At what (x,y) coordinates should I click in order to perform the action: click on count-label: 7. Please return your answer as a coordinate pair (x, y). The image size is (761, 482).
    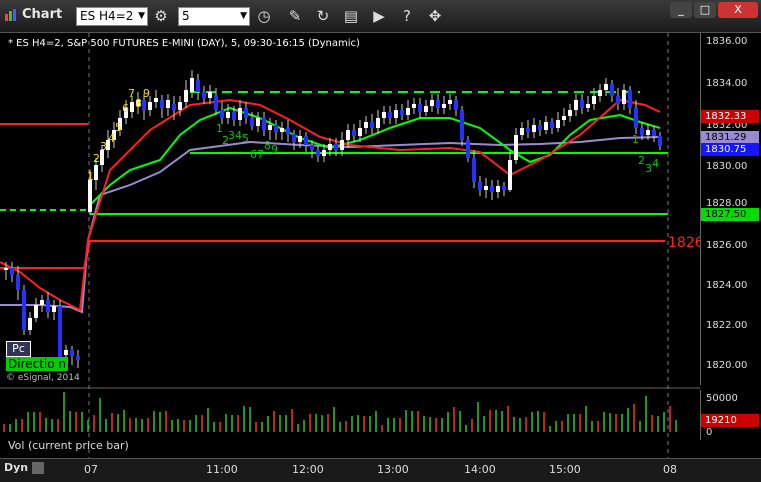
    Looking at the image, I should click on (131, 93).